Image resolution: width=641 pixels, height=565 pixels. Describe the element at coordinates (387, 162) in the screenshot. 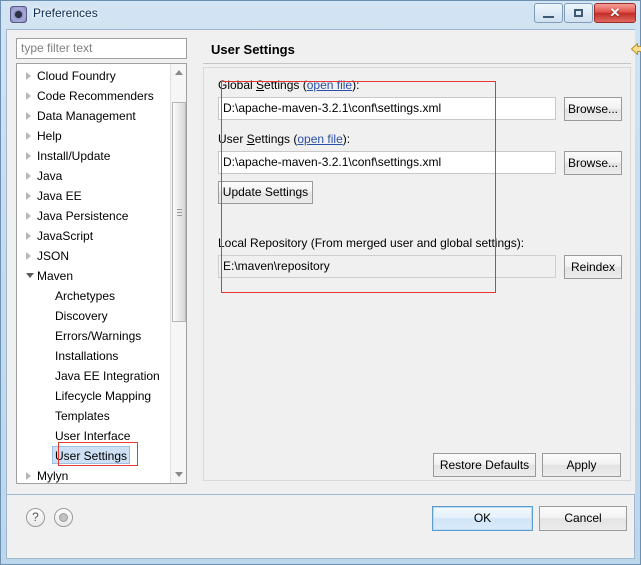

I see `user-settings-input: D:\apache-maven-3.2.1\conf\settings.xml` at that location.